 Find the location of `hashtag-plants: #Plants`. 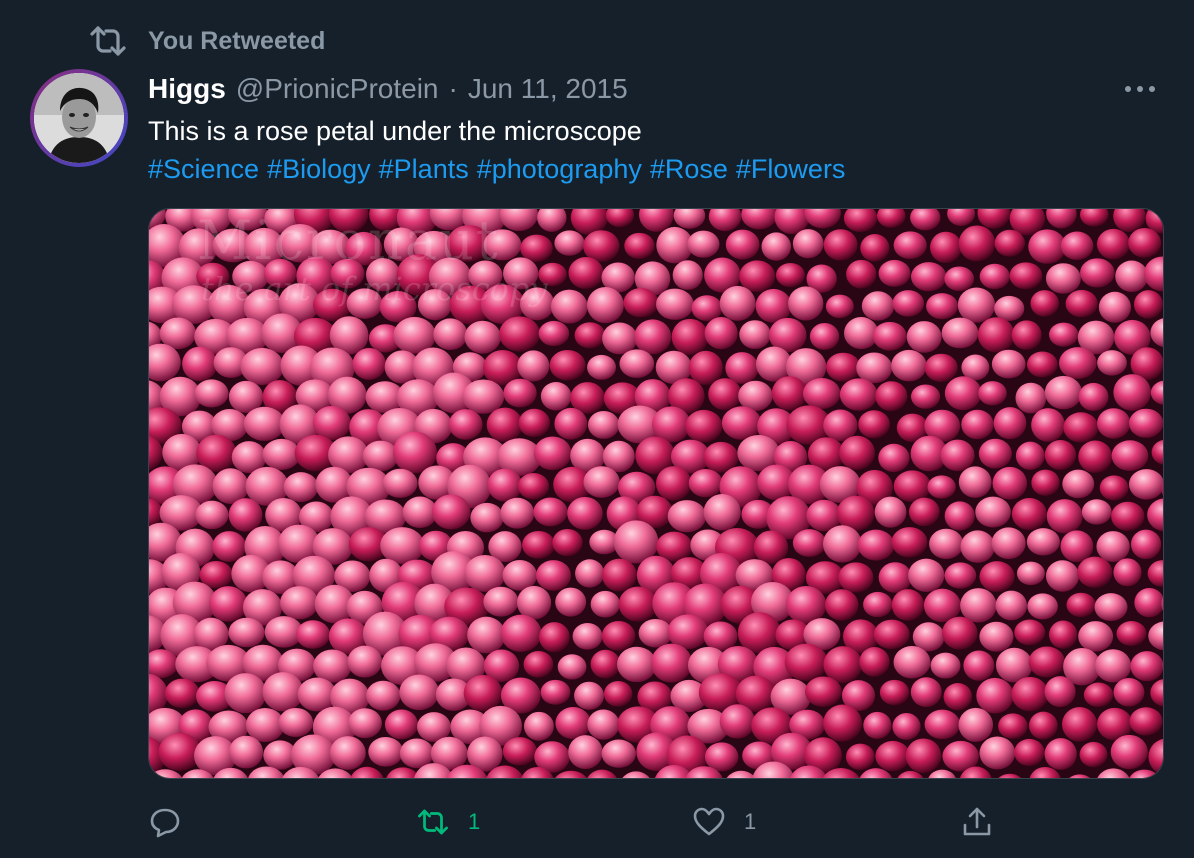

hashtag-plants: #Plants is located at coordinates (424, 169).